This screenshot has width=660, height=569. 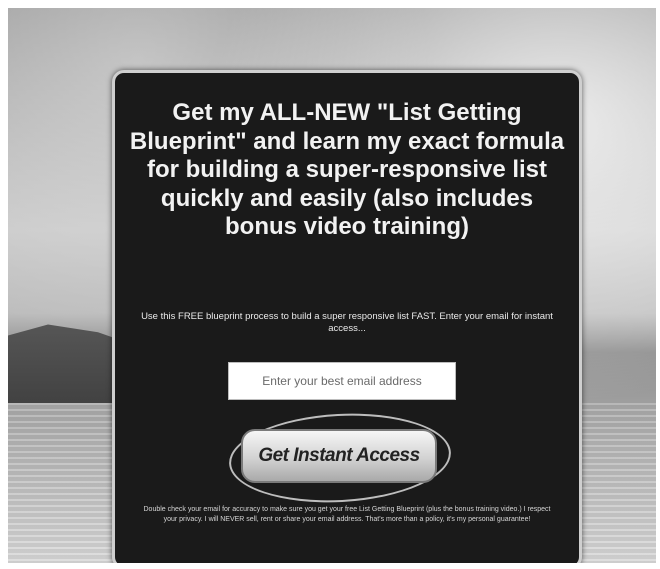 What do you see at coordinates (342, 381) in the screenshot?
I see `email-input` at bounding box center [342, 381].